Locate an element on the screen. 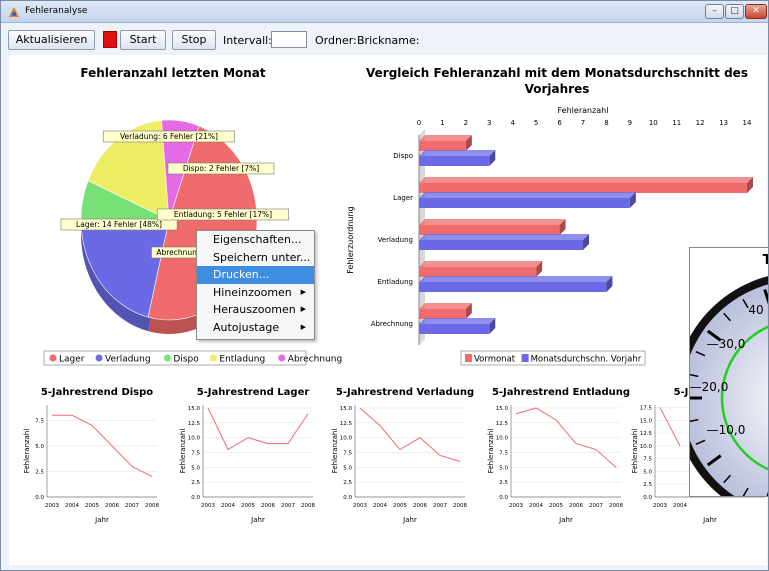  bar-category-label: Entladung is located at coordinates (395, 282).